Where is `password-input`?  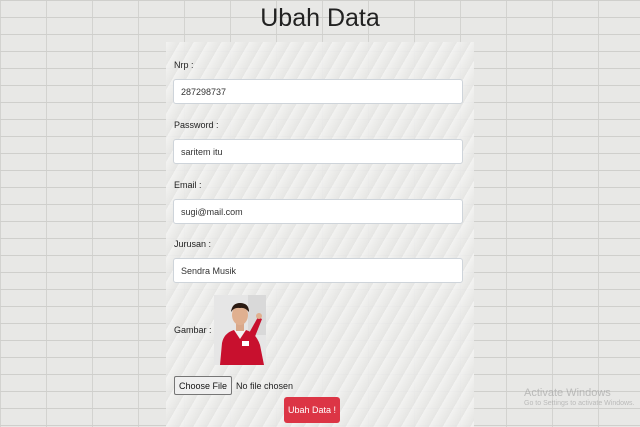
password-input is located at coordinates (318, 151).